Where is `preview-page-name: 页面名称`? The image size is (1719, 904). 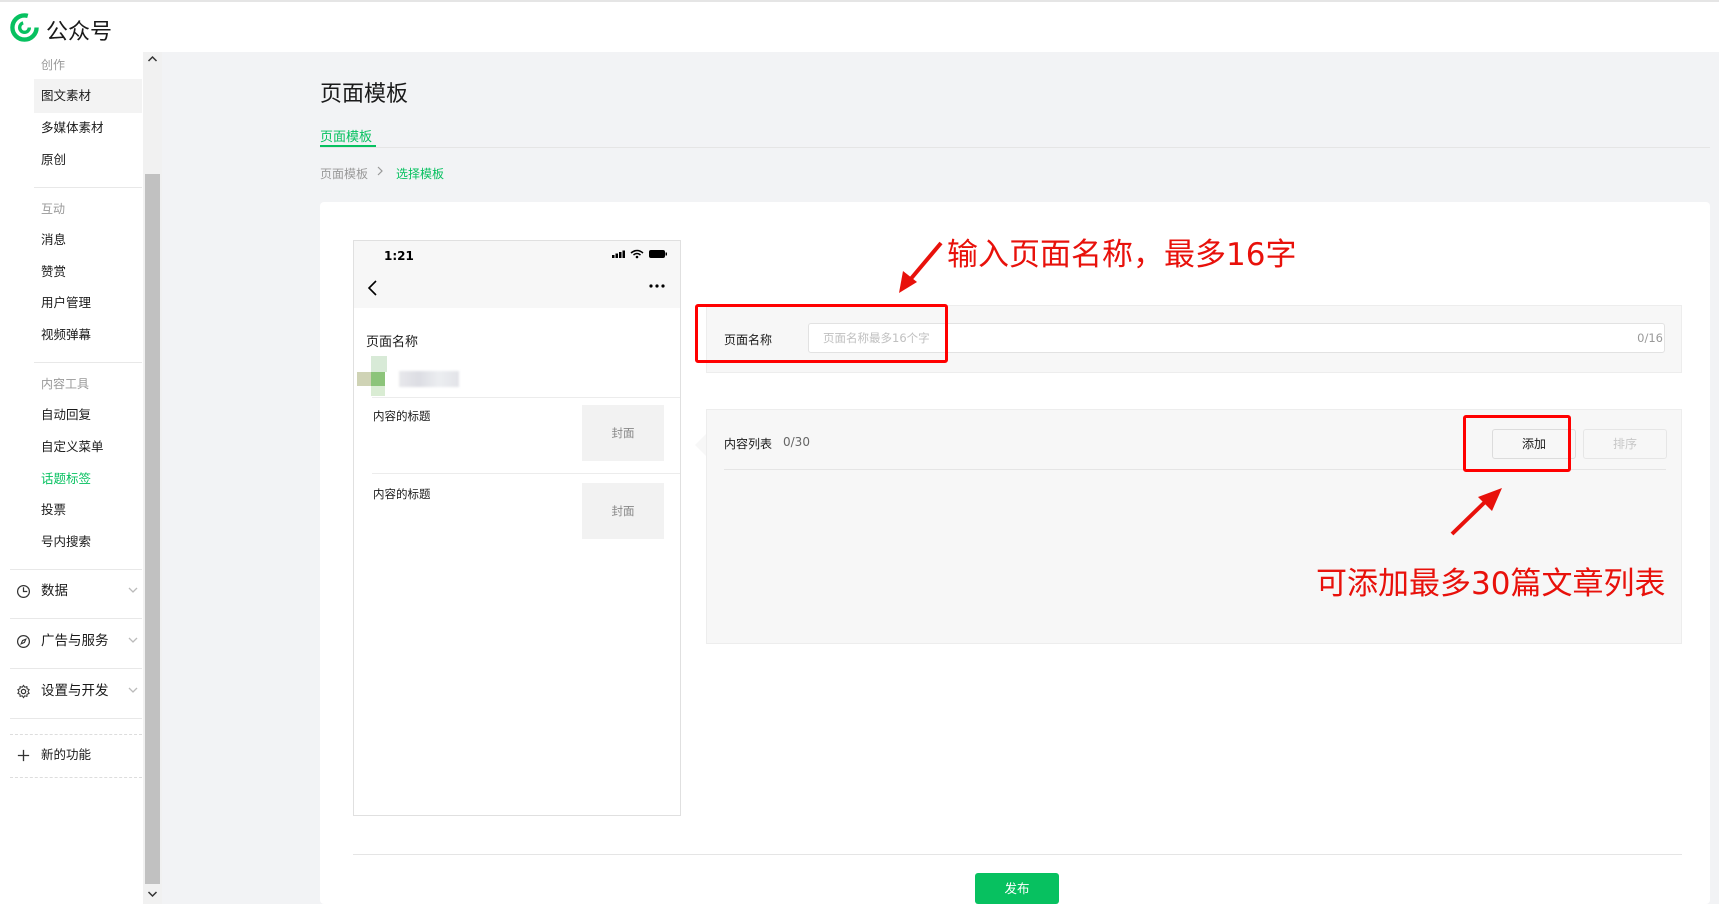 preview-page-name: 页面名称 is located at coordinates (392, 342).